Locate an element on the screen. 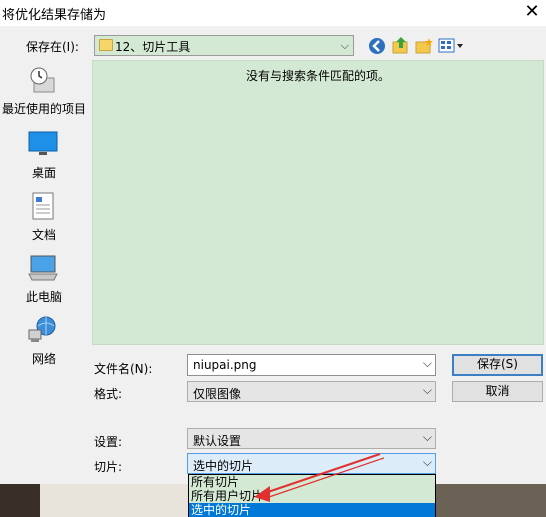  window-title: 将优化结果存储为 is located at coordinates (54, 15).